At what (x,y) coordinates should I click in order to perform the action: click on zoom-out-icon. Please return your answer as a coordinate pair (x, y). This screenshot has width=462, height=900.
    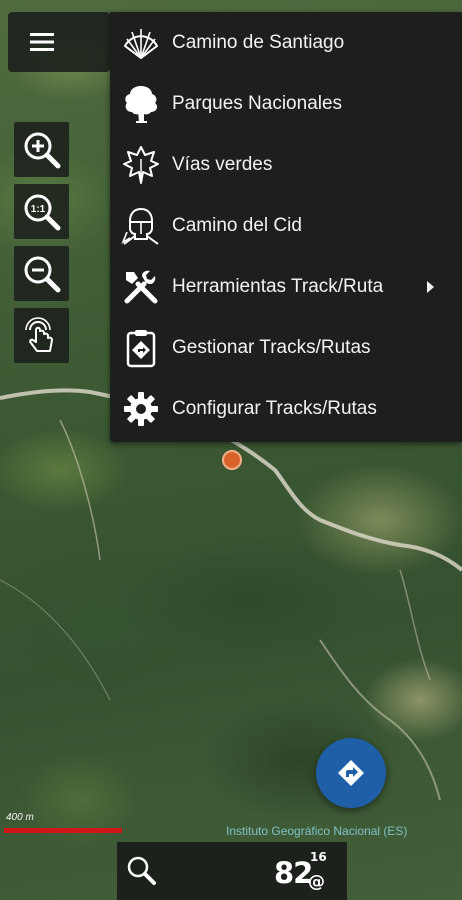
    Looking at the image, I should click on (42, 274).